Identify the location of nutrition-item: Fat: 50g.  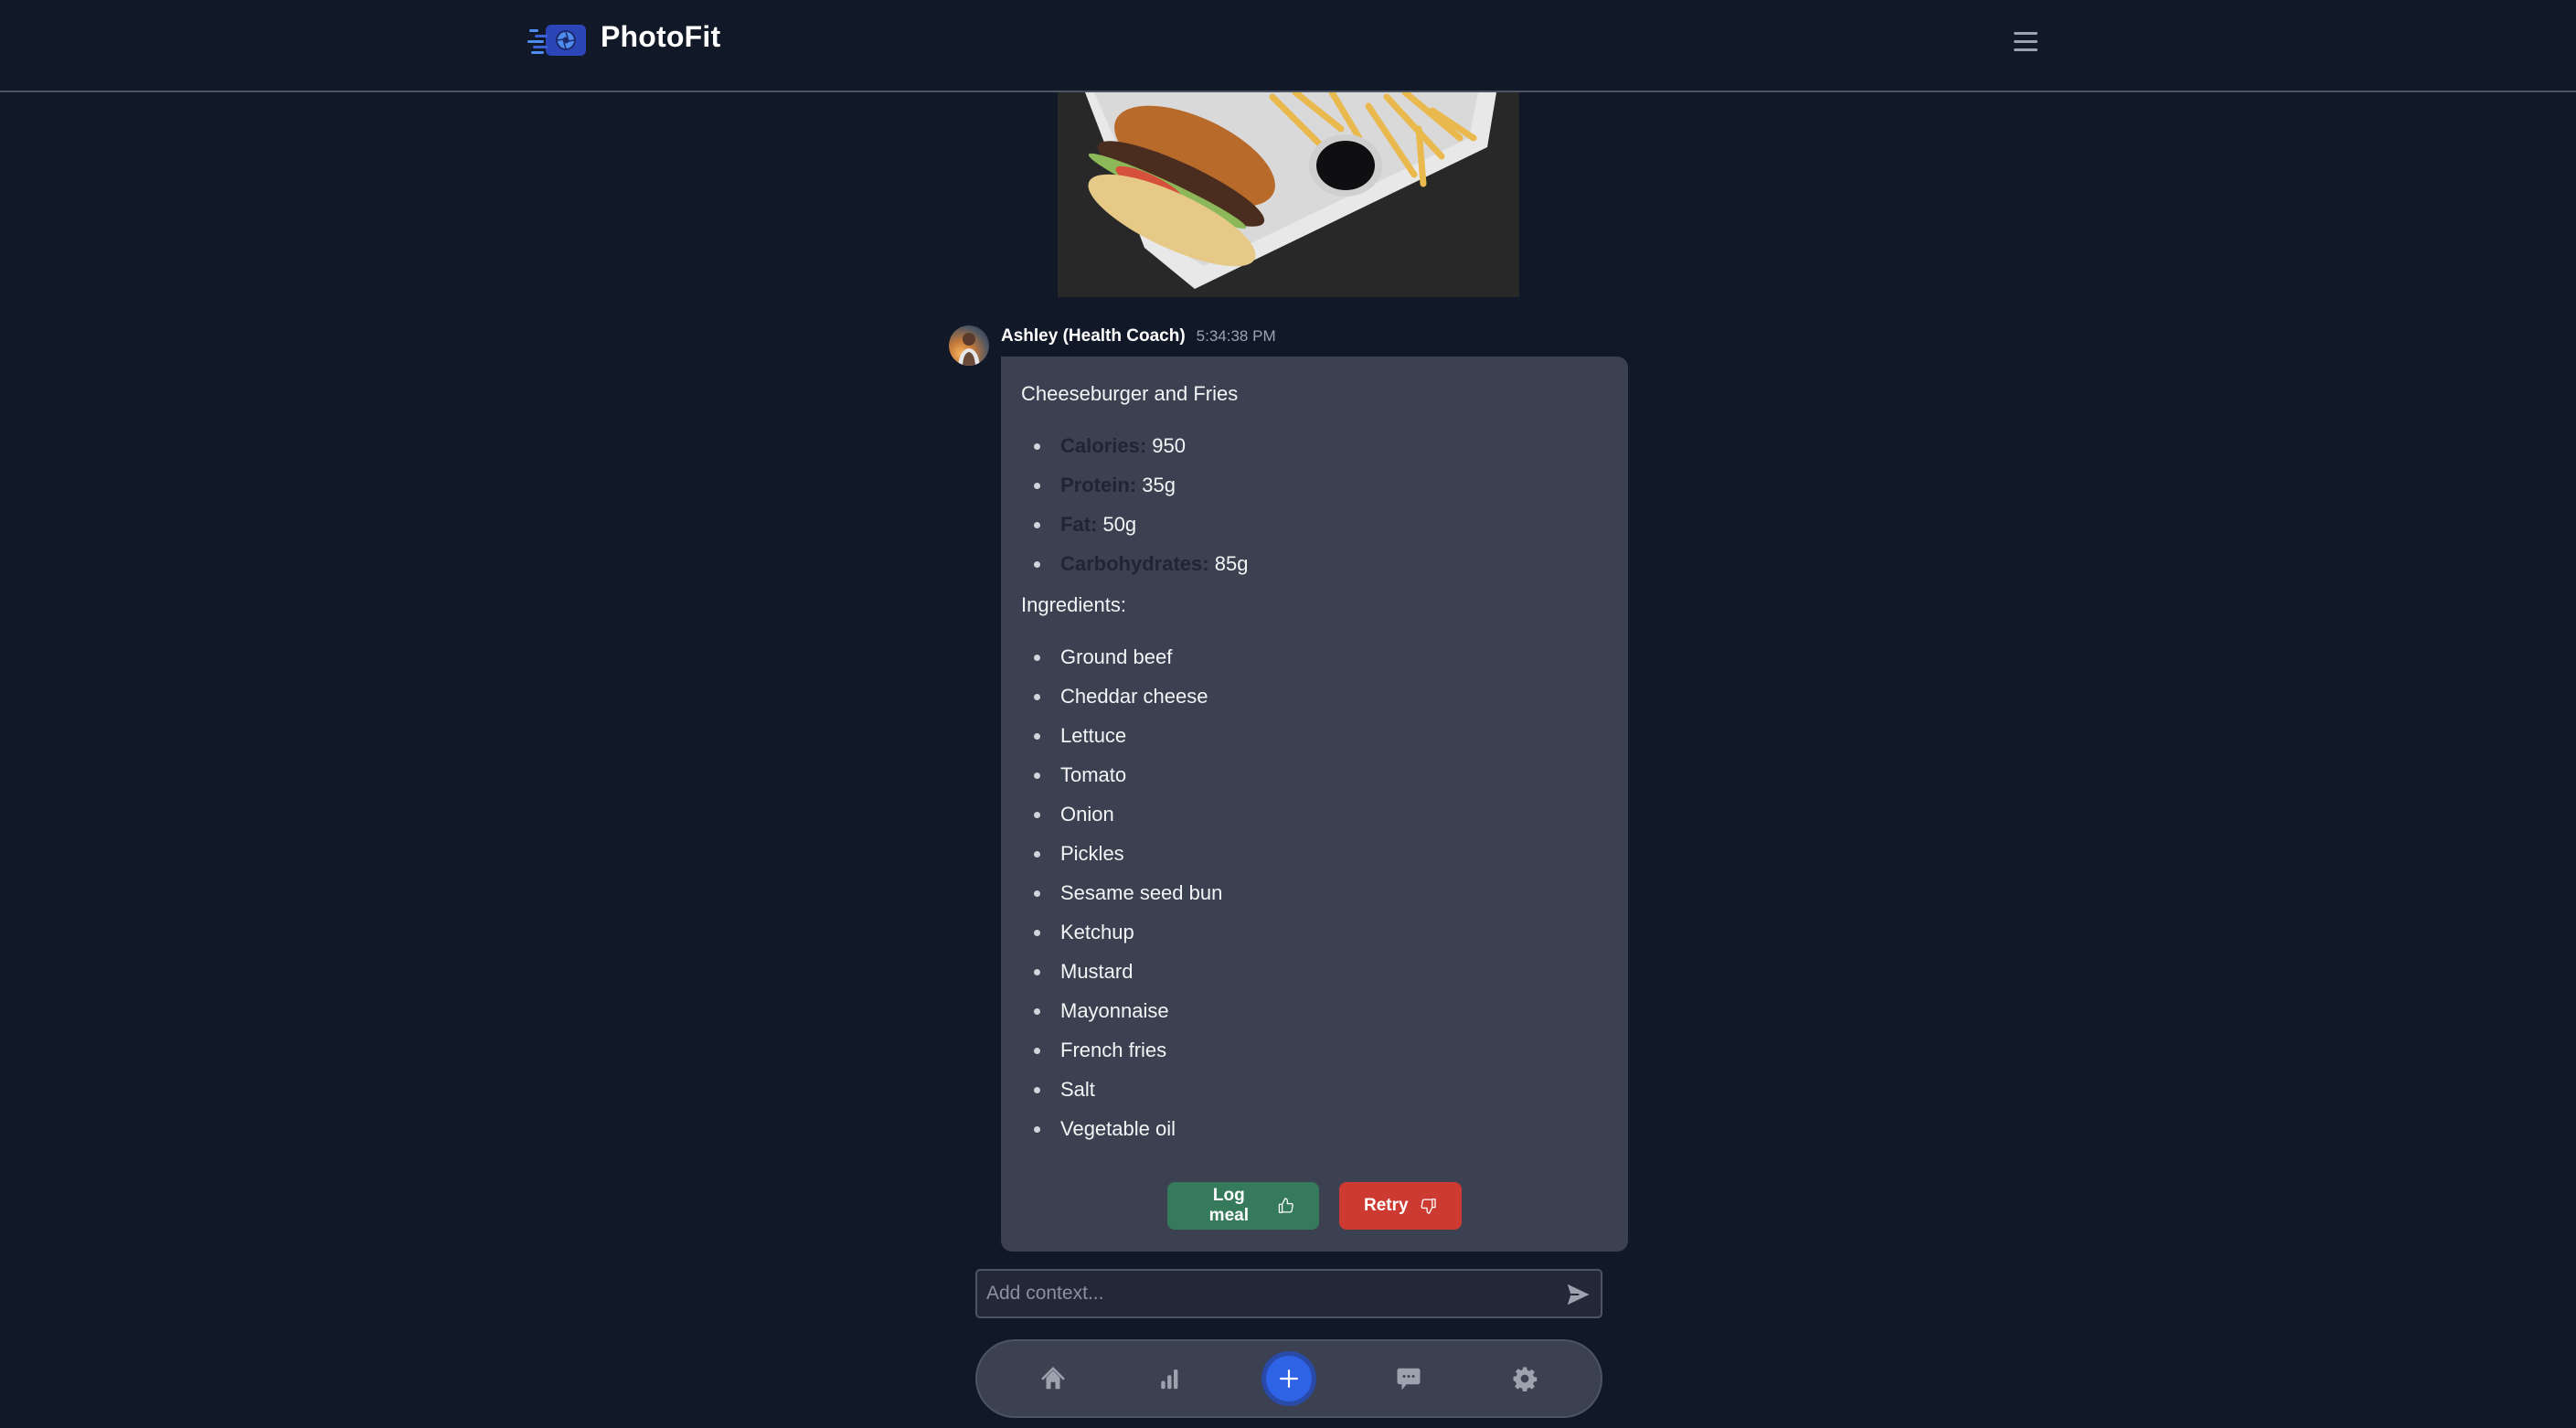
(1314, 525).